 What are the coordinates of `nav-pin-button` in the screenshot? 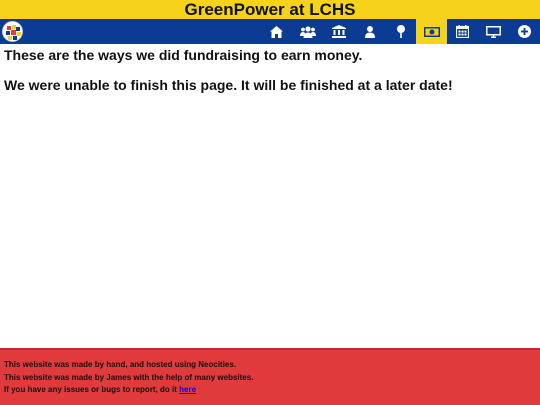 It's located at (400, 31).